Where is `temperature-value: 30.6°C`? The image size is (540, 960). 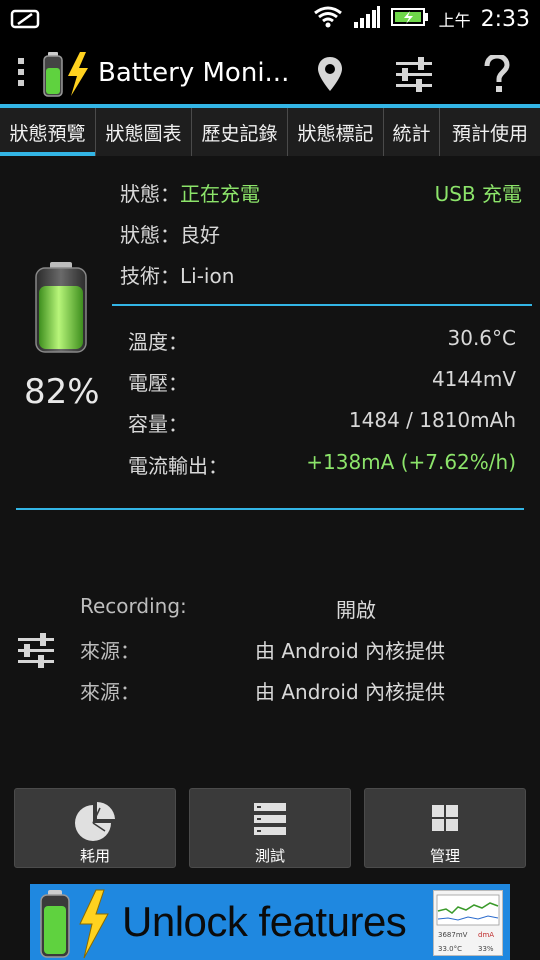
temperature-value: 30.6°C is located at coordinates (482, 338).